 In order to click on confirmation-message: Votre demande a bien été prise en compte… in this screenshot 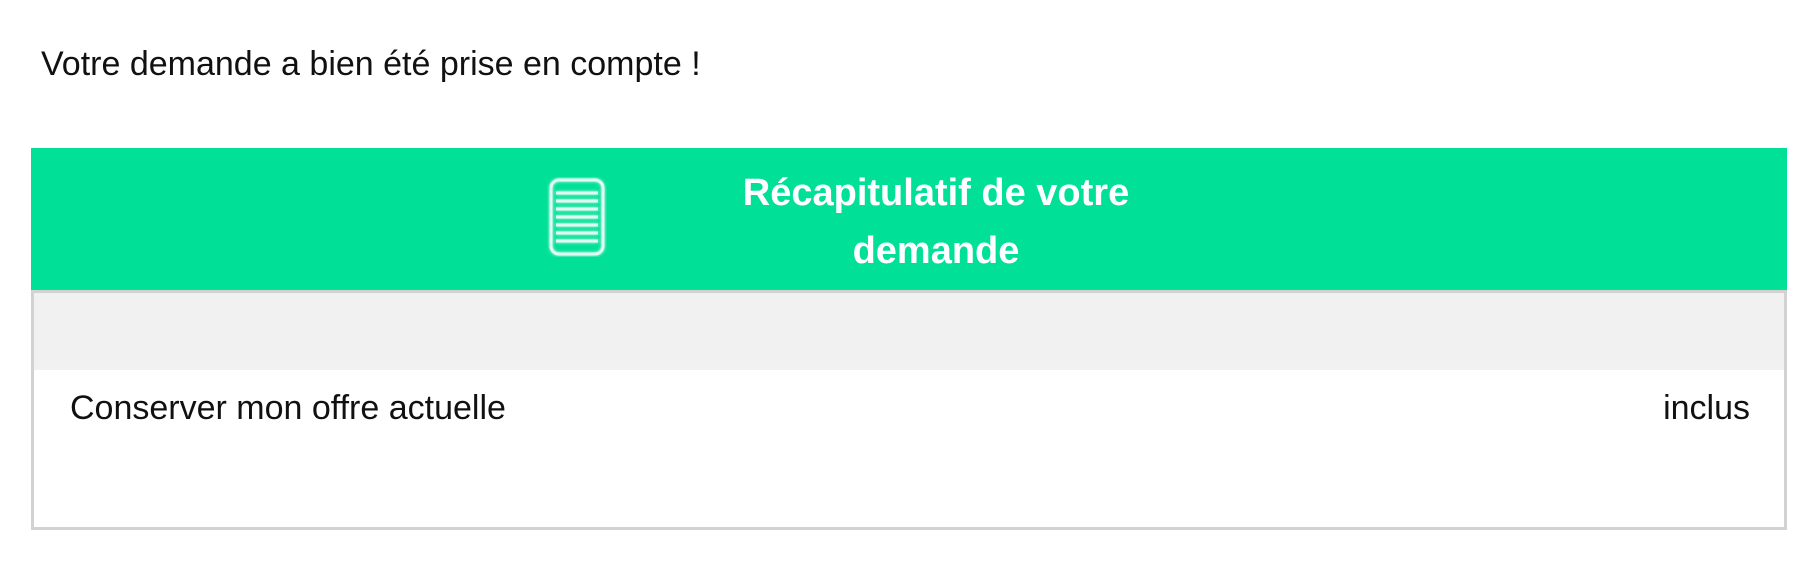, I will do `click(371, 64)`.